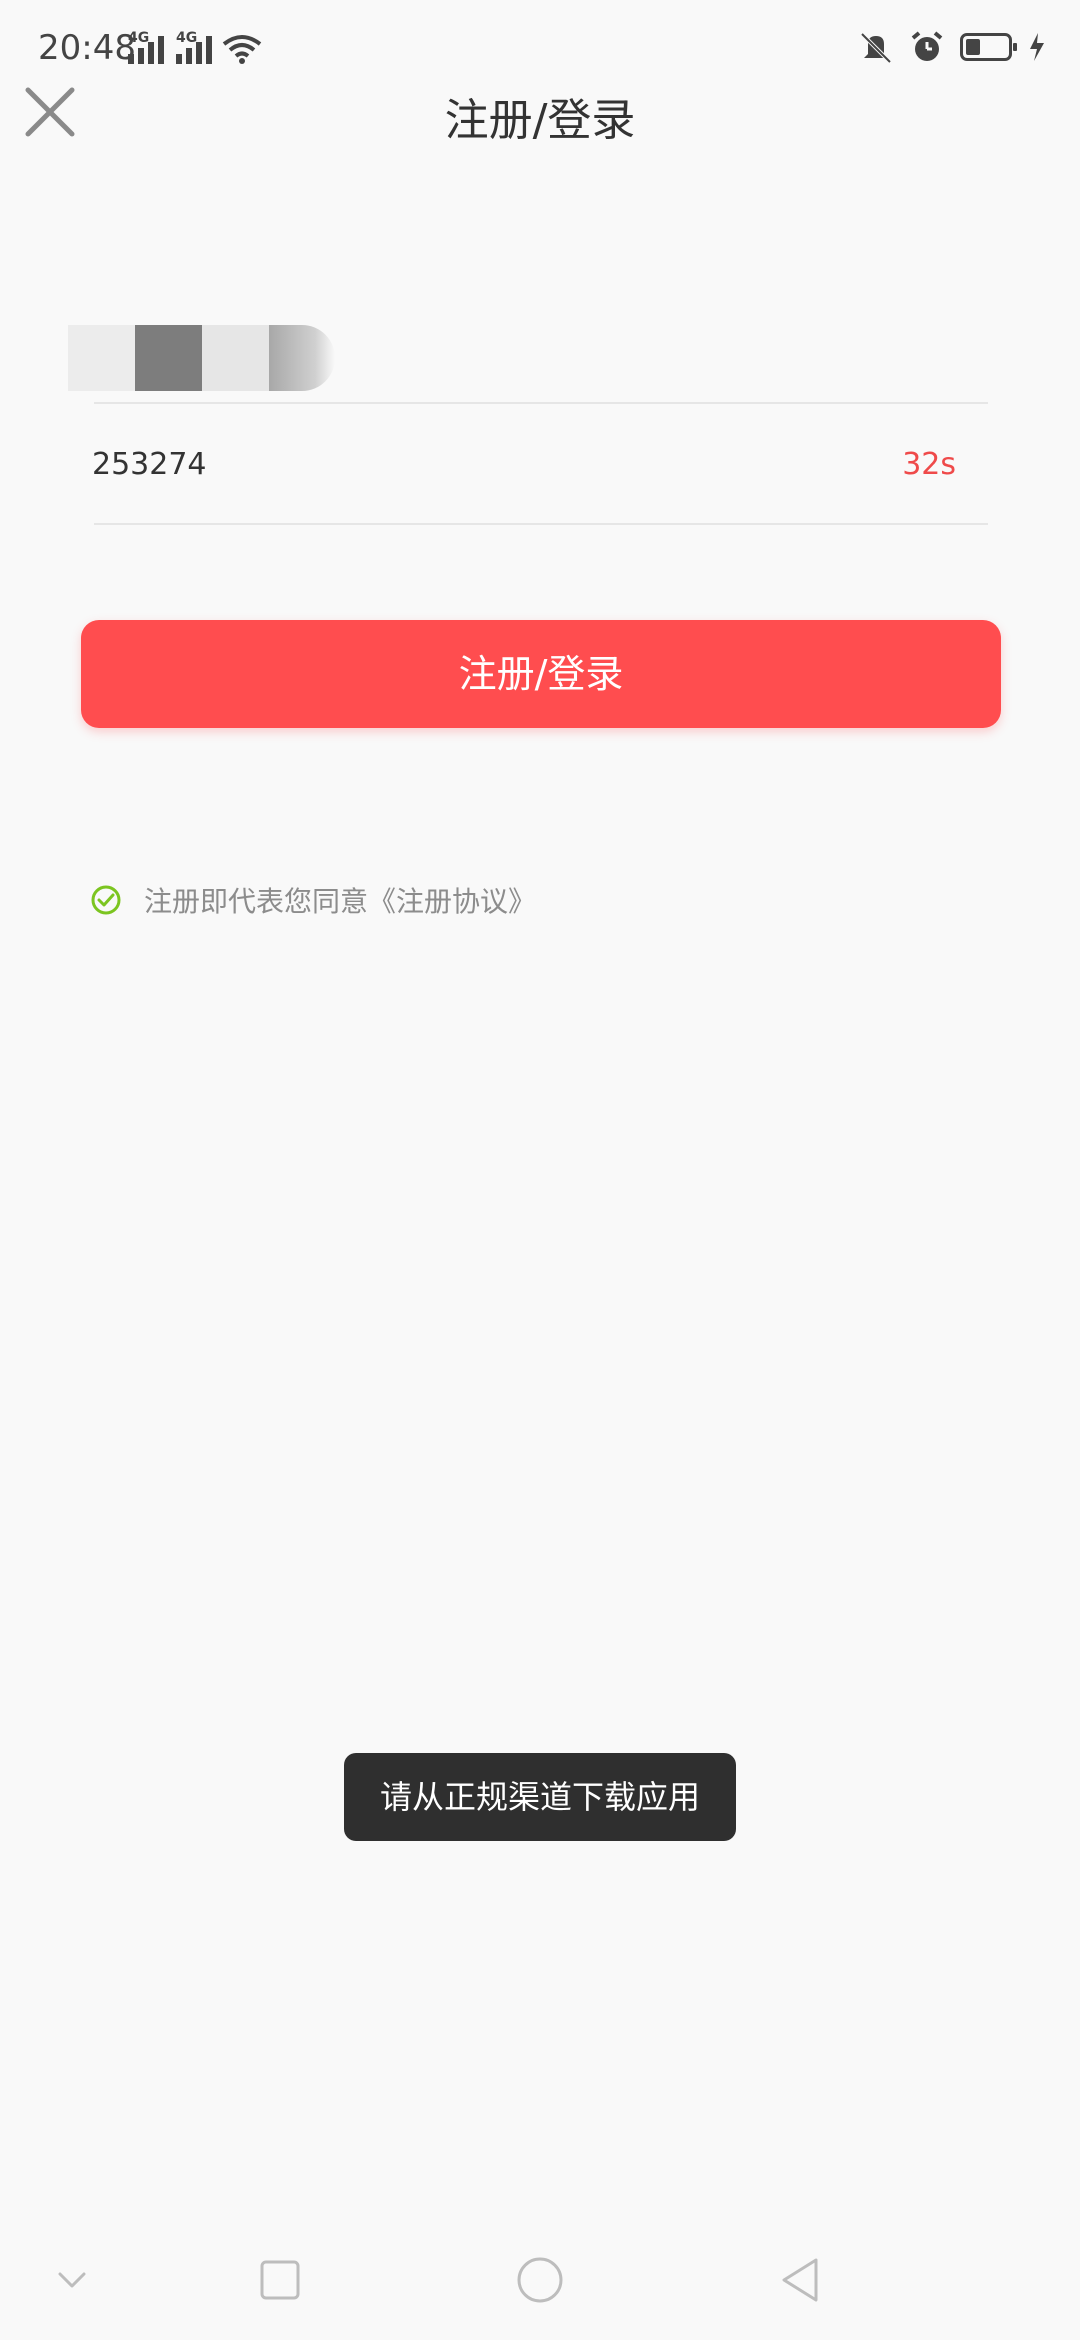 This screenshot has width=1080, height=2340. I want to click on nav-back-button, so click(800, 2280).